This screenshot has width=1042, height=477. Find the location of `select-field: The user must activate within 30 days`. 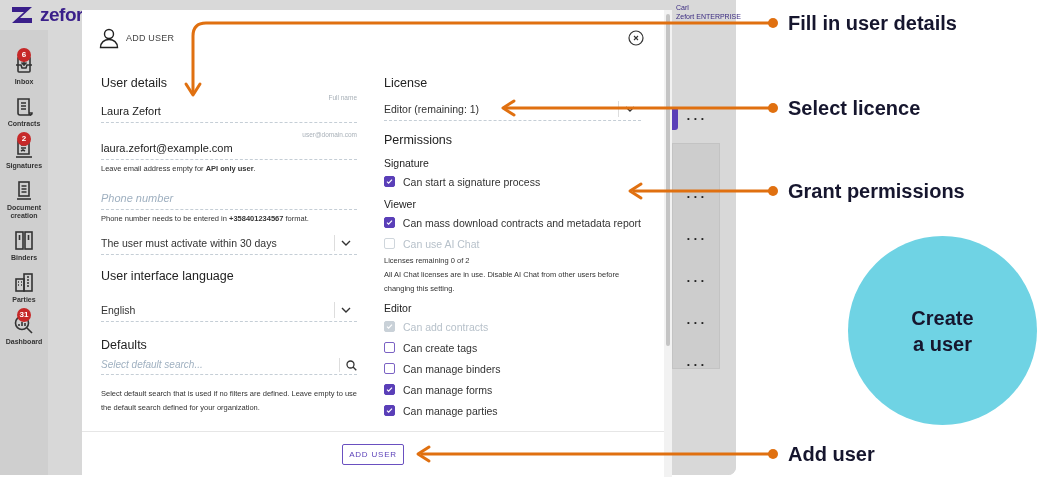

select-field: The user must activate within 30 days is located at coordinates (229, 243).